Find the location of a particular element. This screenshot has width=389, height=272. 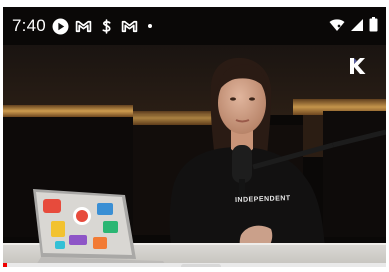

signal-icon is located at coordinates (357, 25).